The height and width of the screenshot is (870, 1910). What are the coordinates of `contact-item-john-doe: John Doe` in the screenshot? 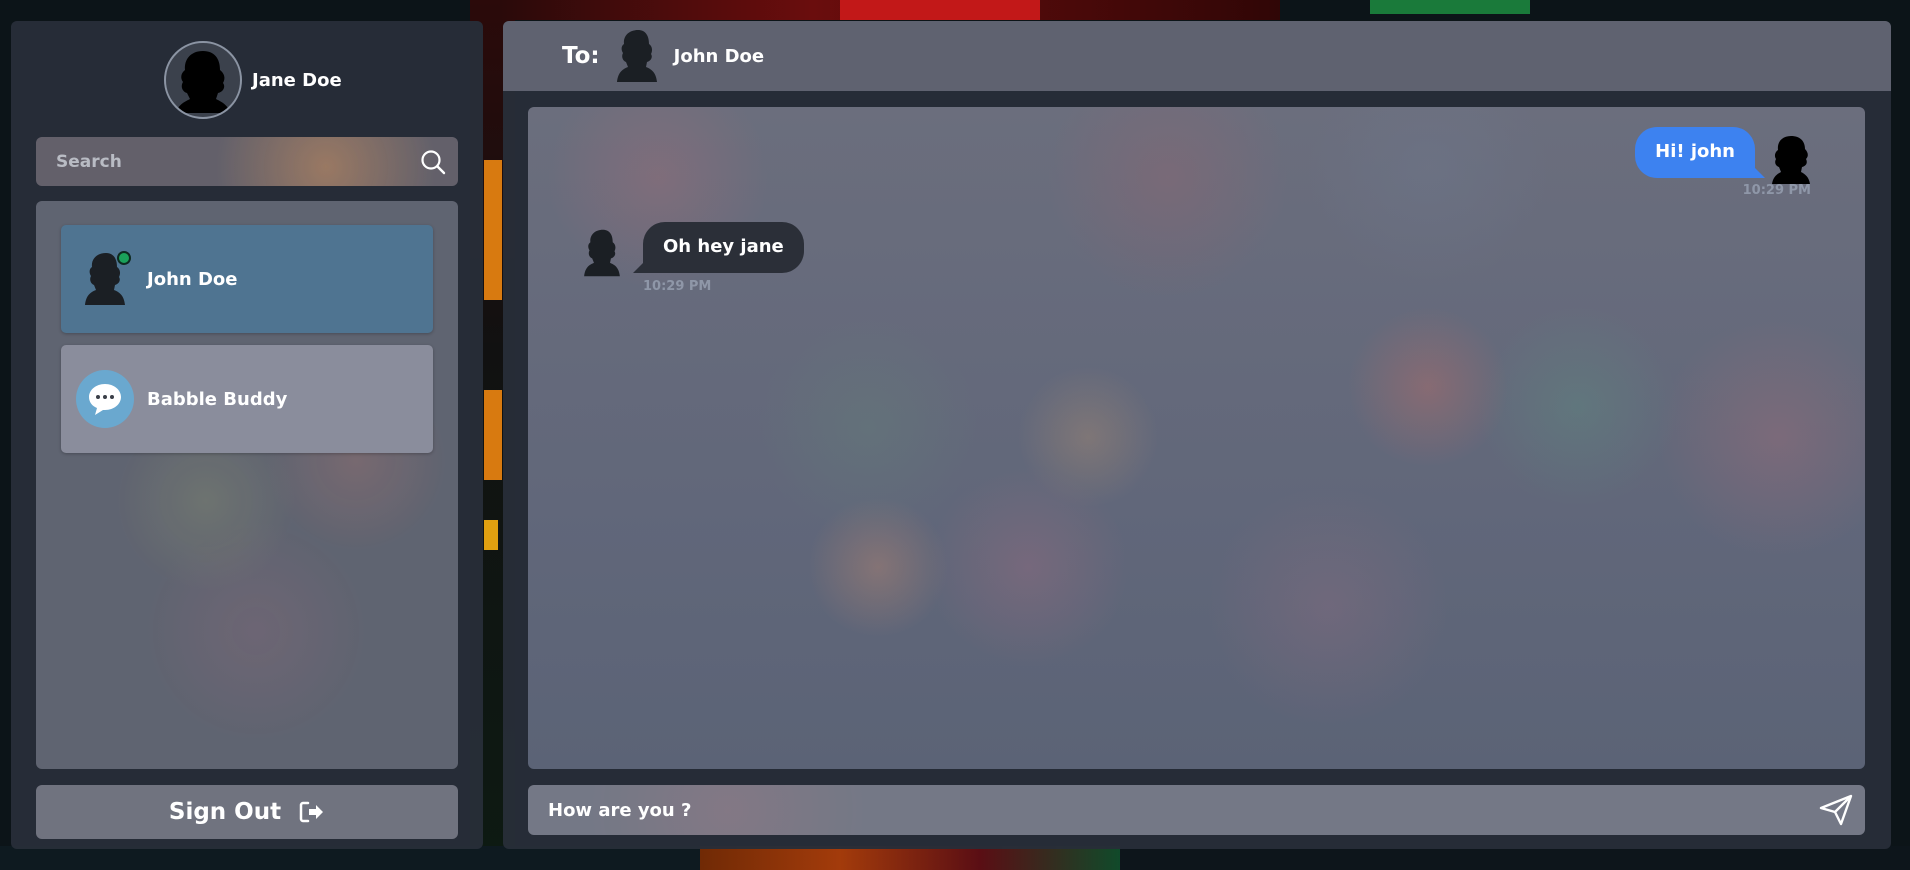 It's located at (247, 279).